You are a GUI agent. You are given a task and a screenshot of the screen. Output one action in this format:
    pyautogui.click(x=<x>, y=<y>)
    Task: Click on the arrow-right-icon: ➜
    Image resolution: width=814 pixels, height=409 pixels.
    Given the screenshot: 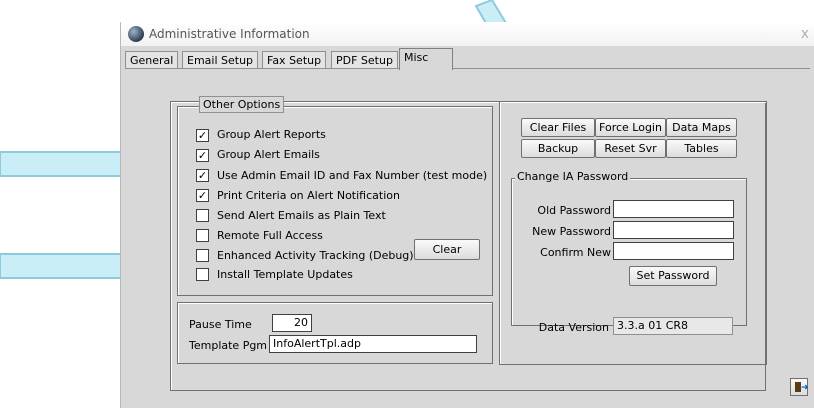 What is the action you would take?
    pyautogui.click(x=805, y=388)
    